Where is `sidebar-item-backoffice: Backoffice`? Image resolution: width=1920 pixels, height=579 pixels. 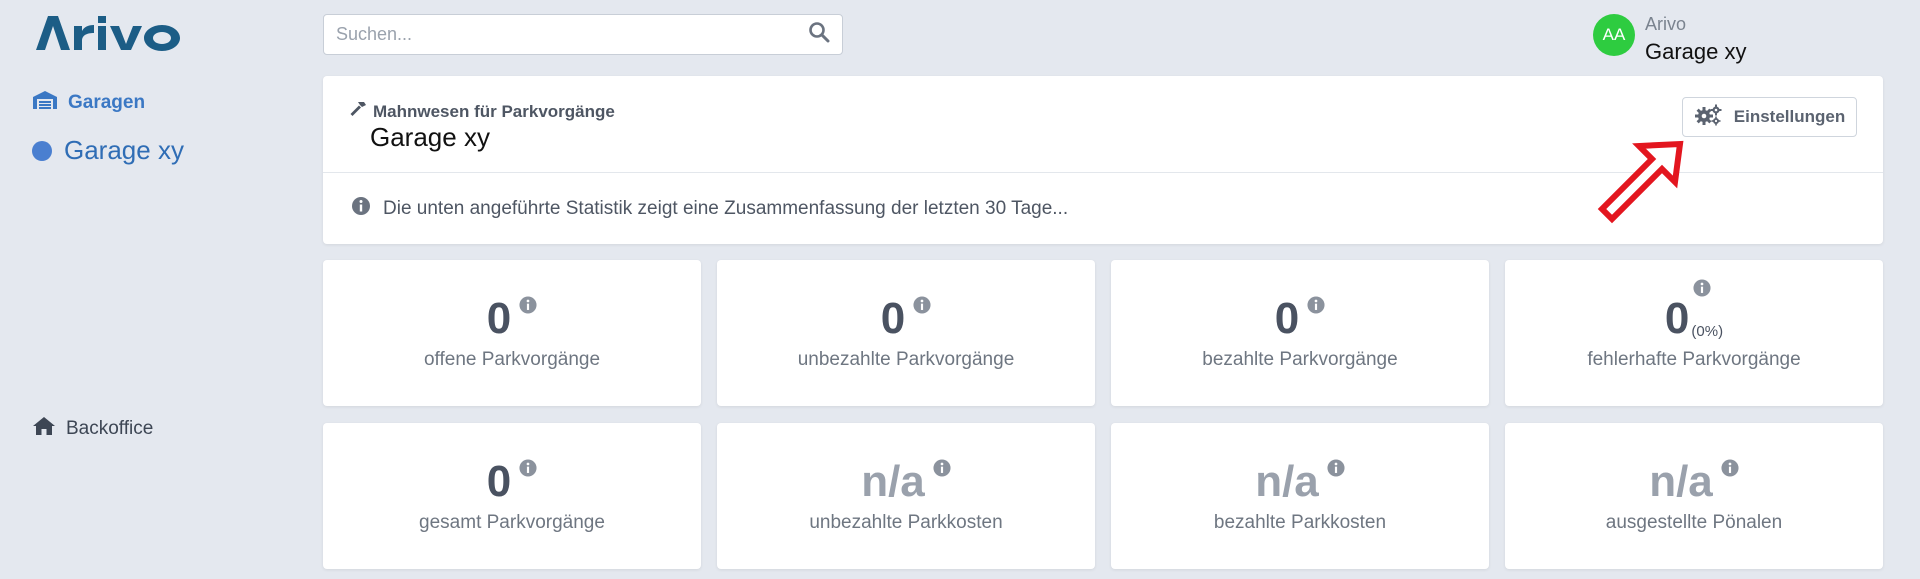
sidebar-item-backoffice: Backoffice is located at coordinates (92, 429).